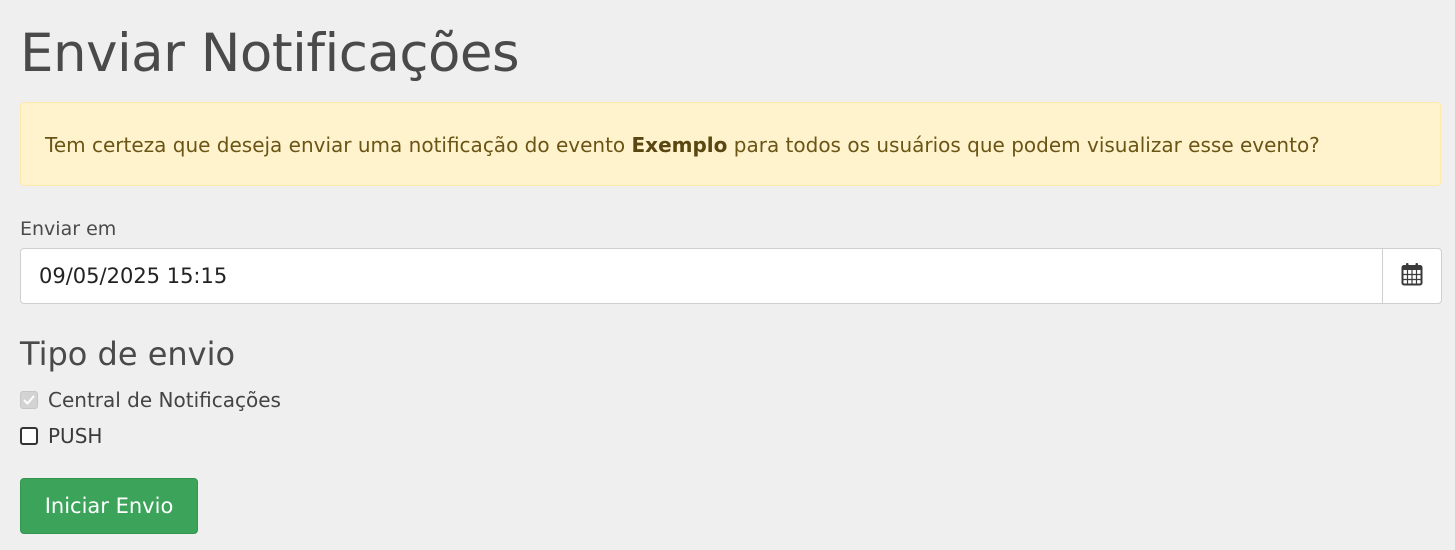  I want to click on push-label: PUSH, so click(75, 436).